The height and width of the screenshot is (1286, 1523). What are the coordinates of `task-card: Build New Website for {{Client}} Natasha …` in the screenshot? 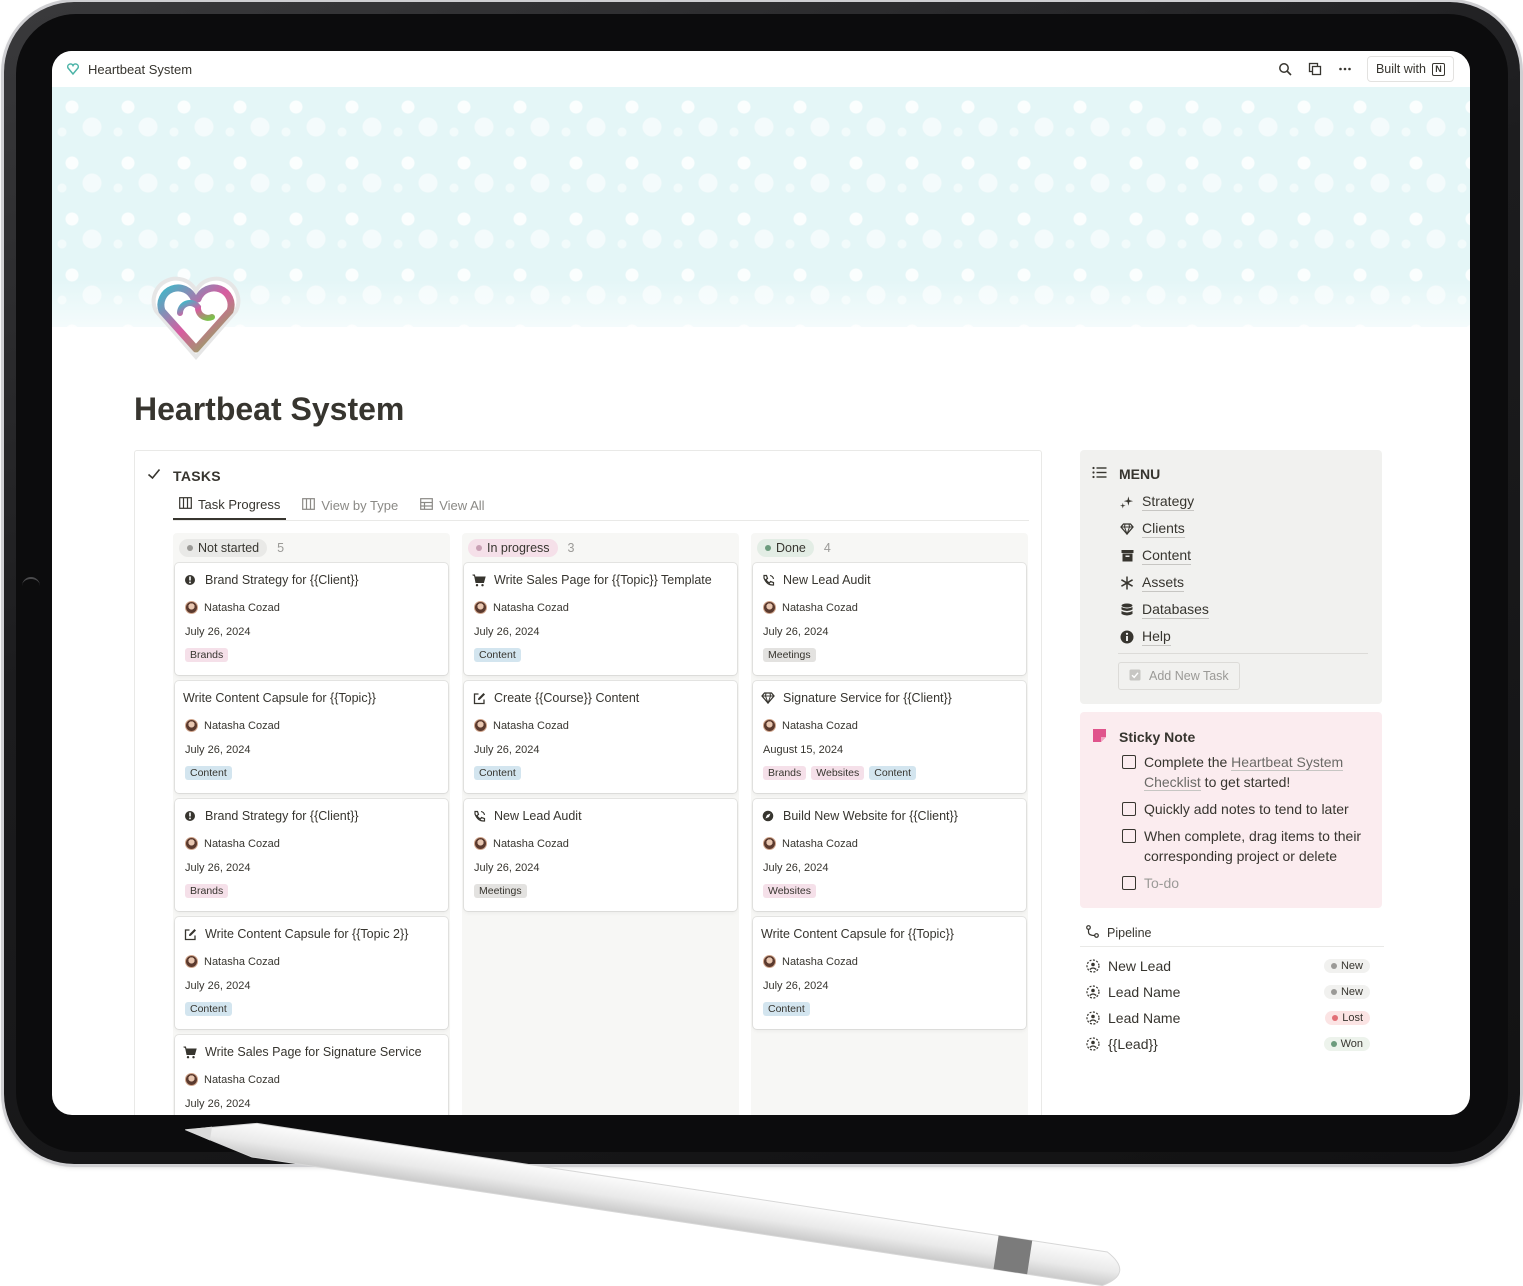 It's located at (889, 855).